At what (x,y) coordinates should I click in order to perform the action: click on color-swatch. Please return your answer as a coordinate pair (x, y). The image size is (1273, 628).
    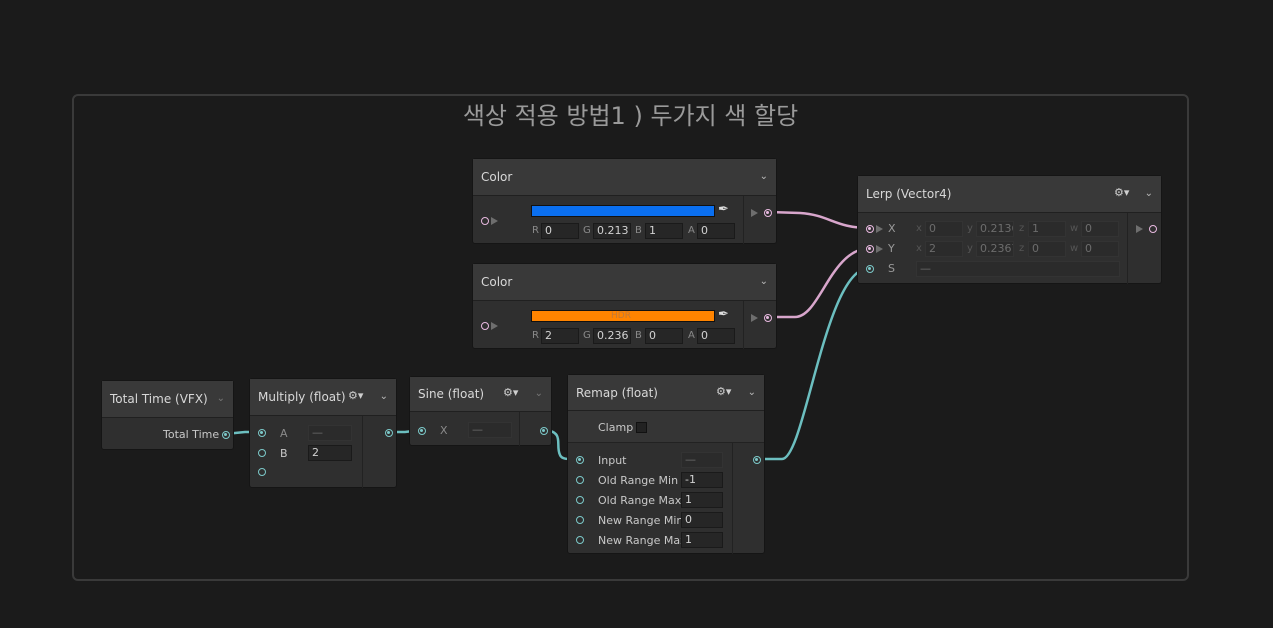
    Looking at the image, I should click on (623, 211).